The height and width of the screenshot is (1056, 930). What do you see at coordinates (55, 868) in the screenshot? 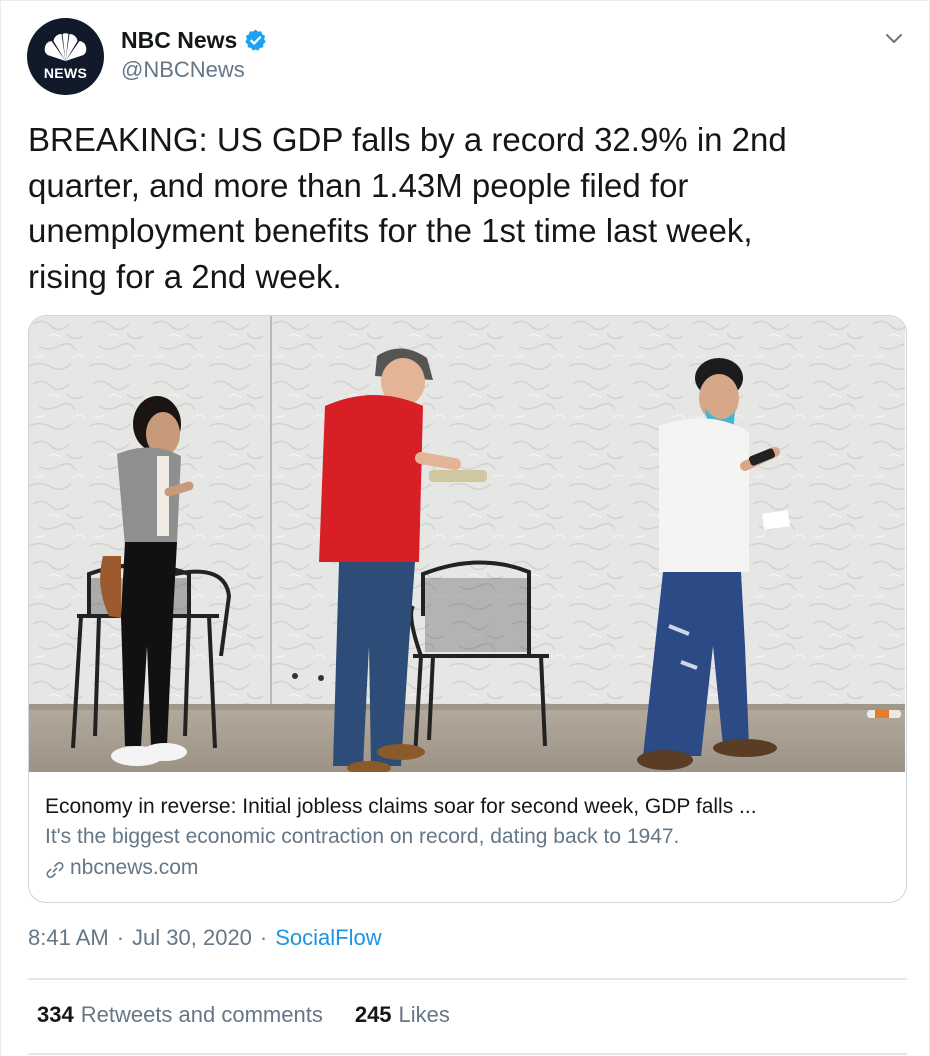
I see `link-icon` at bounding box center [55, 868].